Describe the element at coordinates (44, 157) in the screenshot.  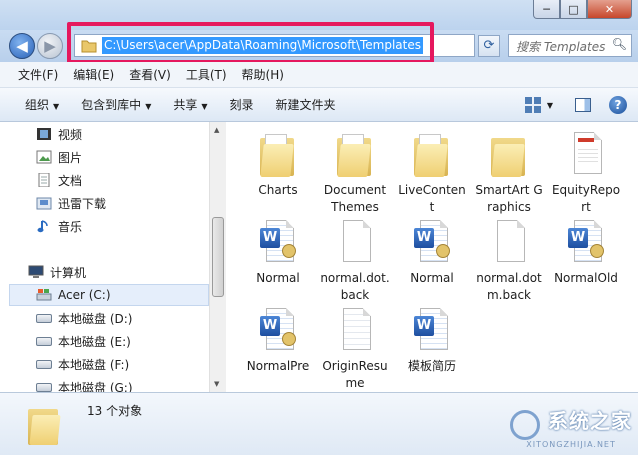
I see `picture-icon` at that location.